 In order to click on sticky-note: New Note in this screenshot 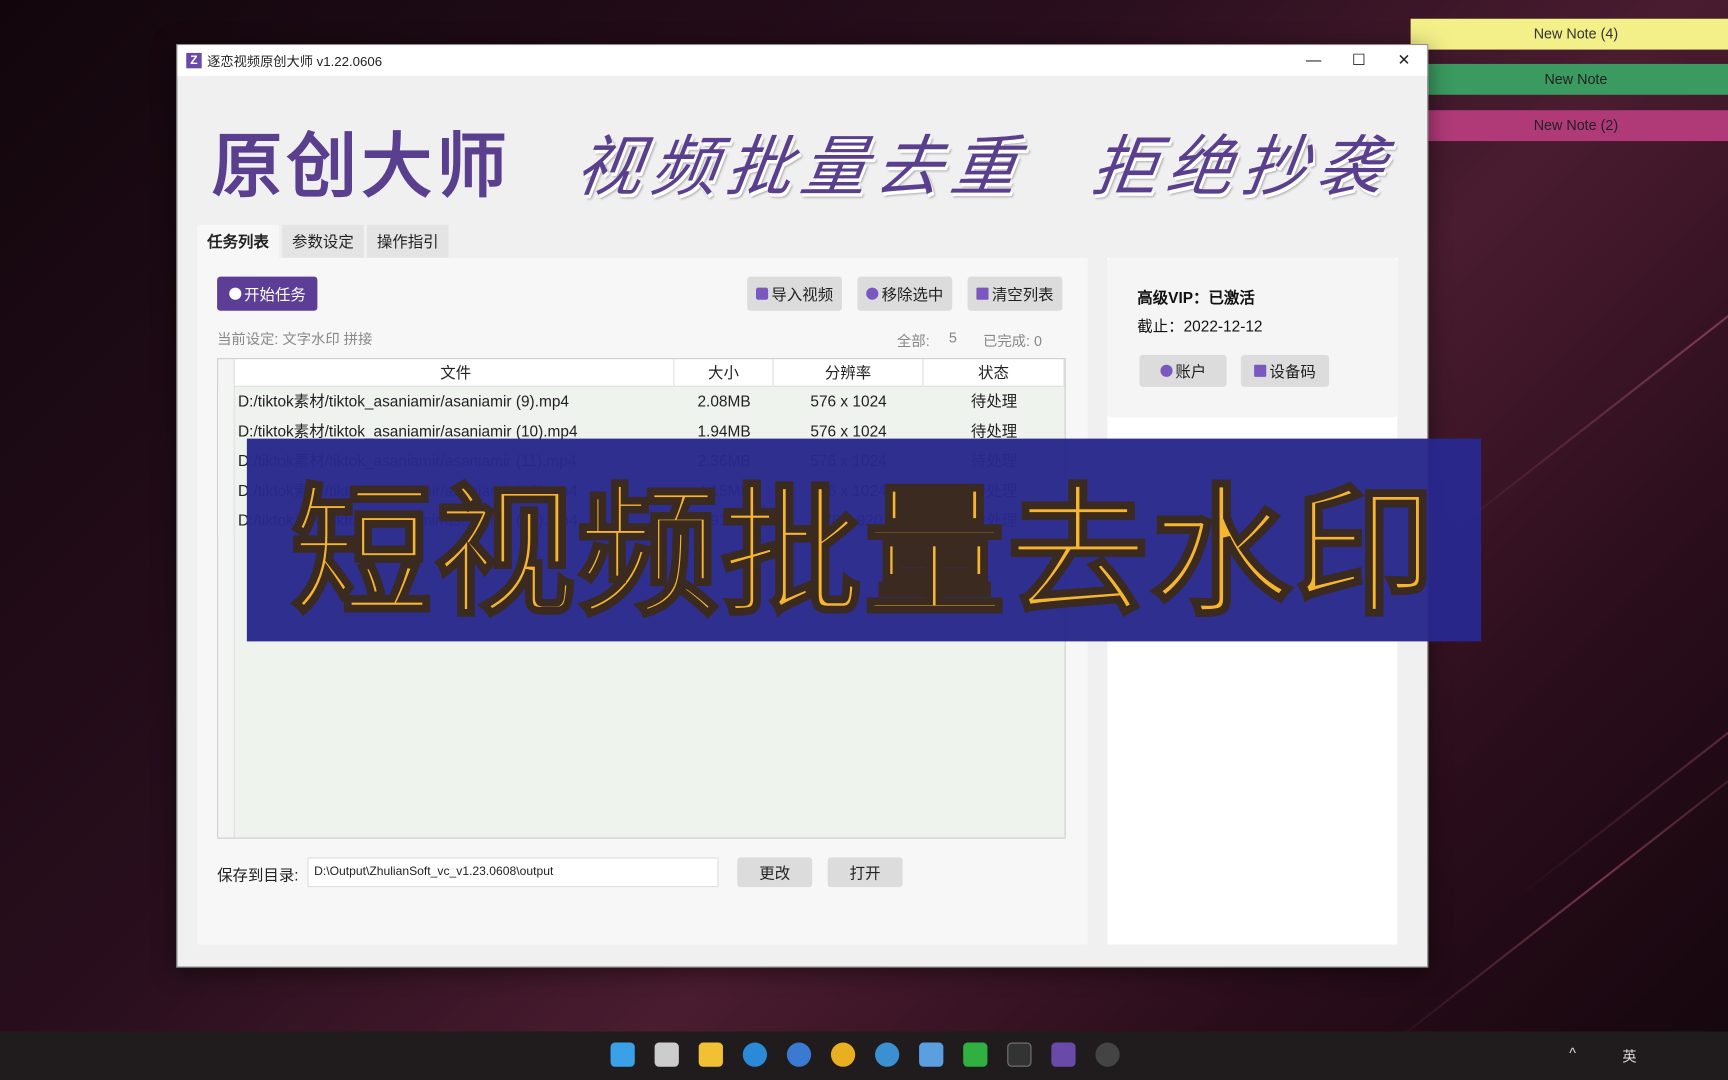, I will do `click(1569, 79)`.